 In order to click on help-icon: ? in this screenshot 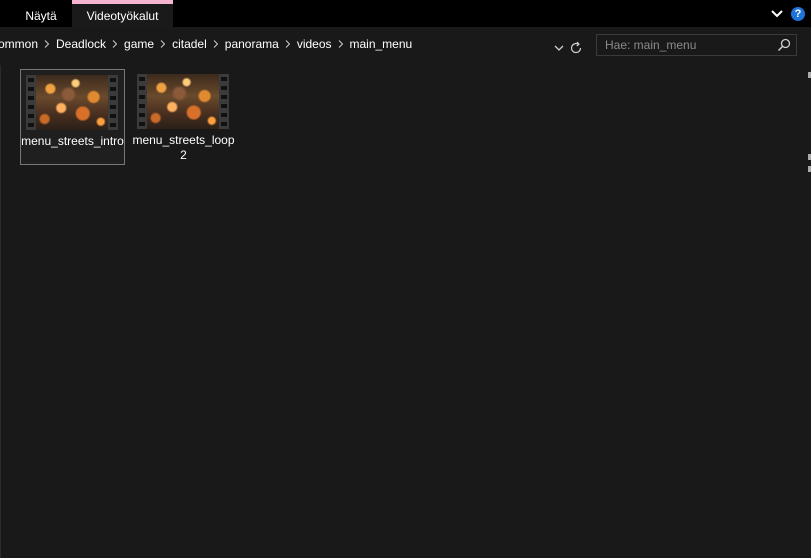, I will do `click(798, 14)`.